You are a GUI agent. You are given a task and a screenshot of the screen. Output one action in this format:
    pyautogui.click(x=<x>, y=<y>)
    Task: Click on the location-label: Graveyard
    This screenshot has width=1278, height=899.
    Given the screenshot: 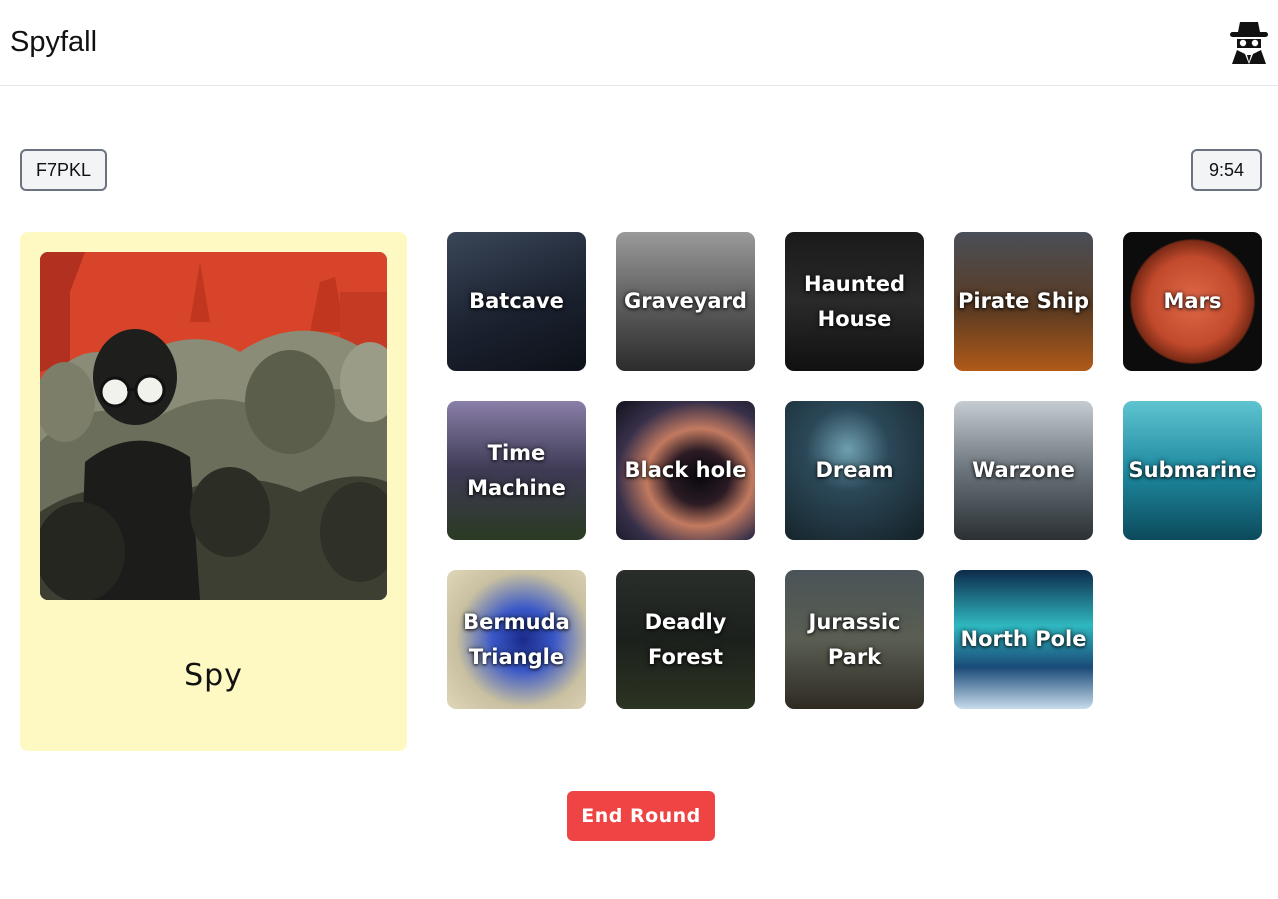 What is the action you would take?
    pyautogui.click(x=685, y=301)
    